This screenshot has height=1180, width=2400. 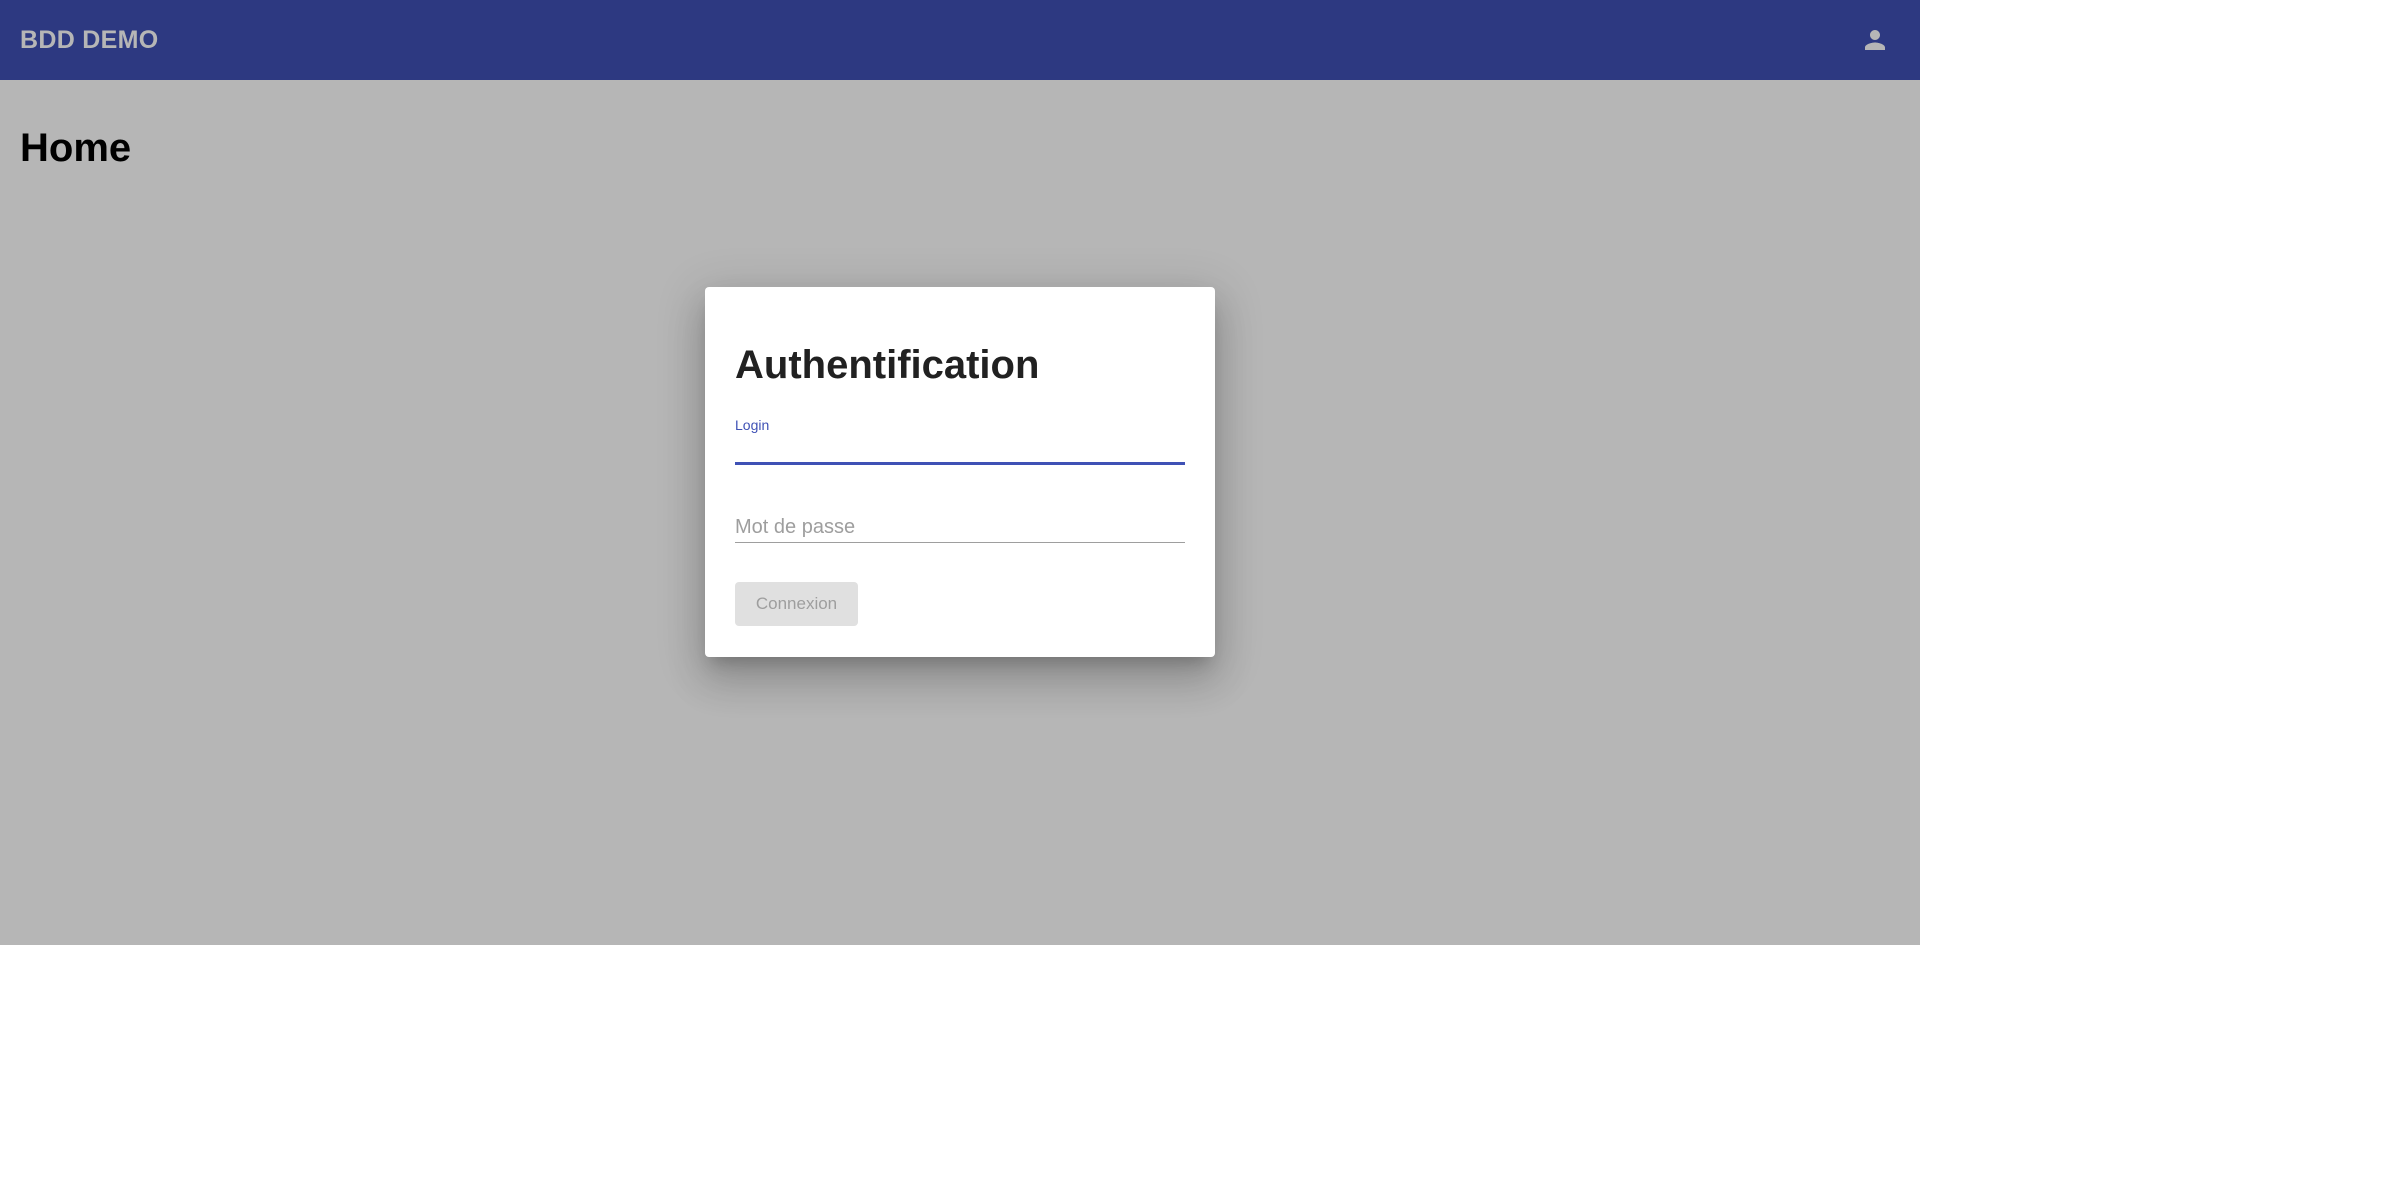 What do you see at coordinates (752, 425) in the screenshot?
I see `login-label: Login` at bounding box center [752, 425].